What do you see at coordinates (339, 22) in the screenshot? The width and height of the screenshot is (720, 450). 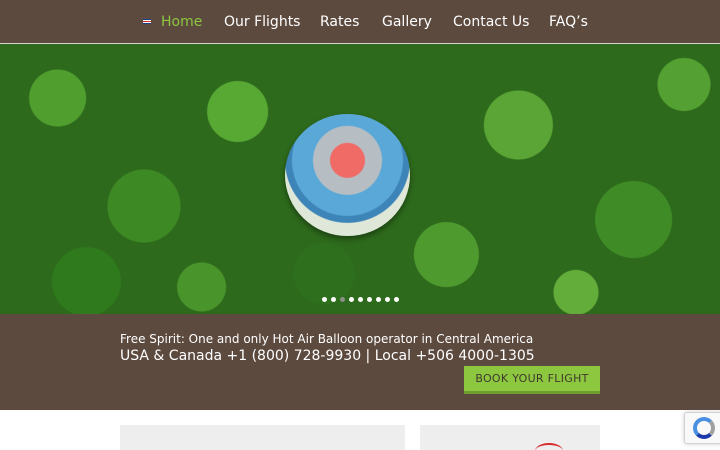 I see `nav-item-rates: Rates` at bounding box center [339, 22].